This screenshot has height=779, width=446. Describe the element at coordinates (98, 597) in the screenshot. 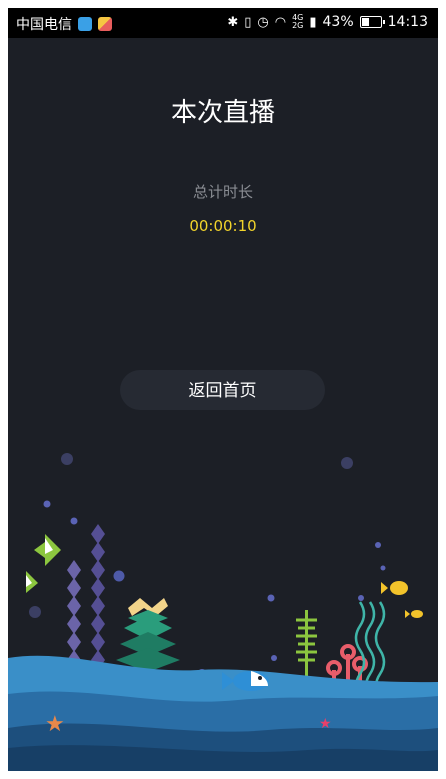

I see `diamond-seaweed-right` at that location.